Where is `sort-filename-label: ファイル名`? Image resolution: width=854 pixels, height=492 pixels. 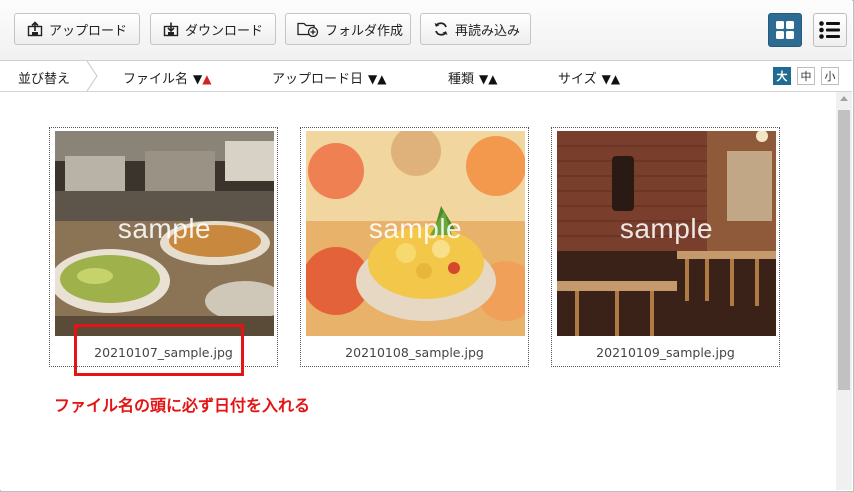
sort-filename-label: ファイル名 is located at coordinates (156, 79).